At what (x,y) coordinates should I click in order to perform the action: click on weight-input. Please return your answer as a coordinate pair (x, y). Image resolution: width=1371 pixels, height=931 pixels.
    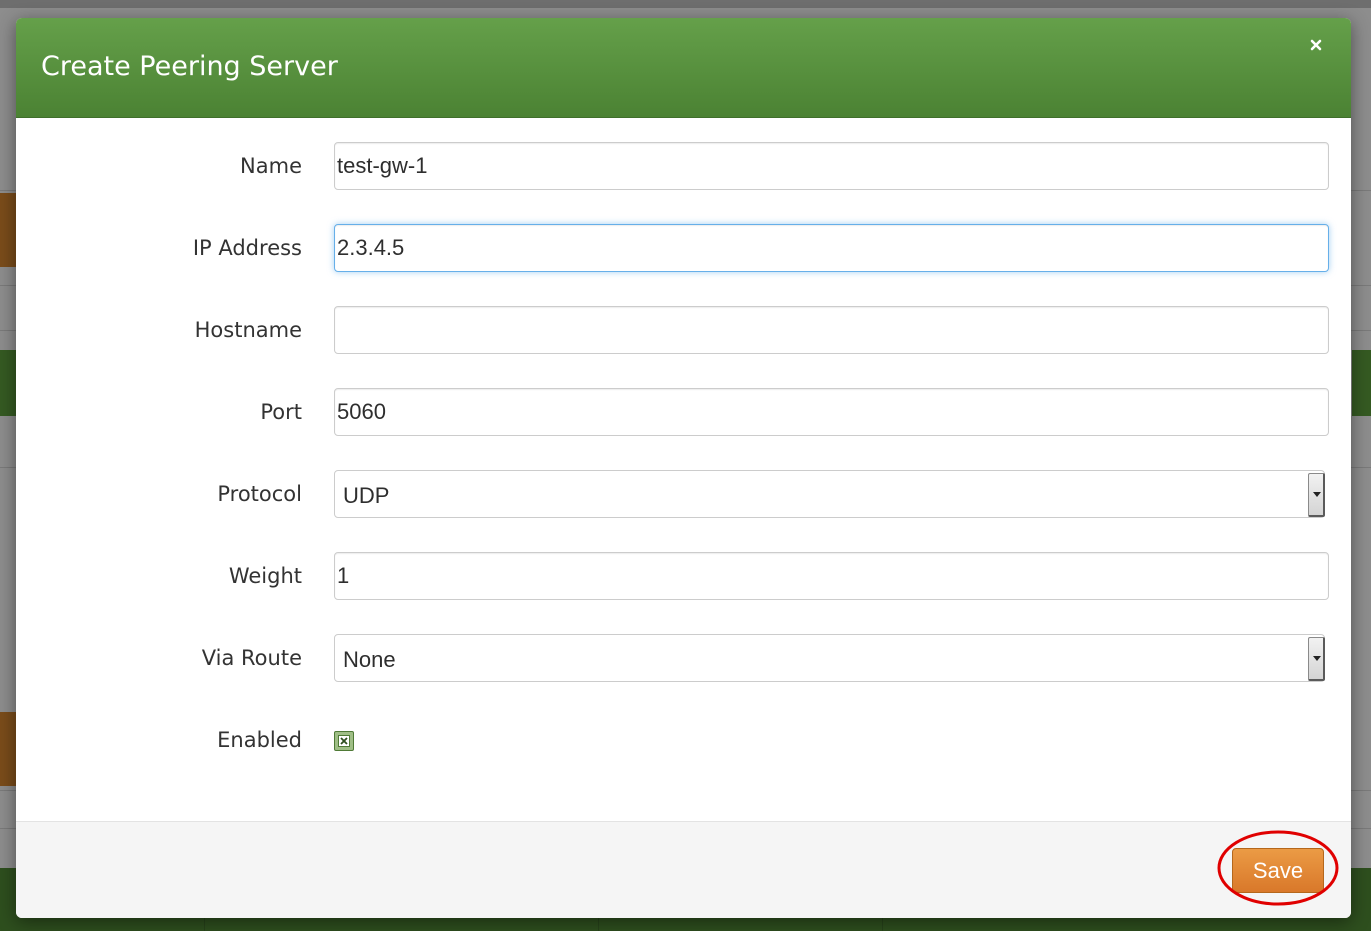
    Looking at the image, I should click on (831, 576).